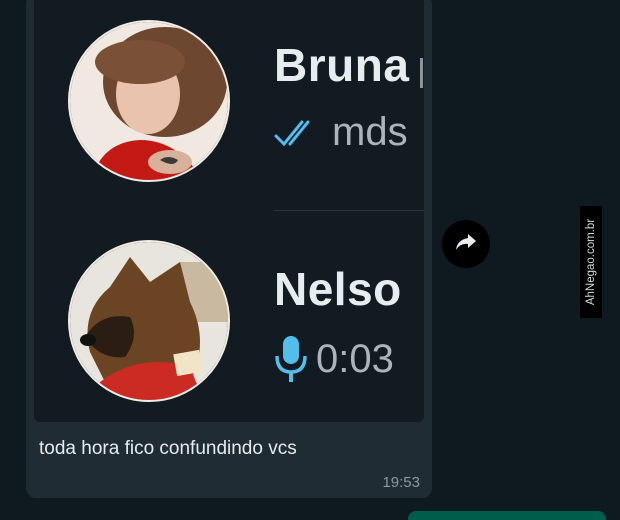 The width and height of the screenshot is (620, 520). I want to click on forward-button, so click(466, 244).